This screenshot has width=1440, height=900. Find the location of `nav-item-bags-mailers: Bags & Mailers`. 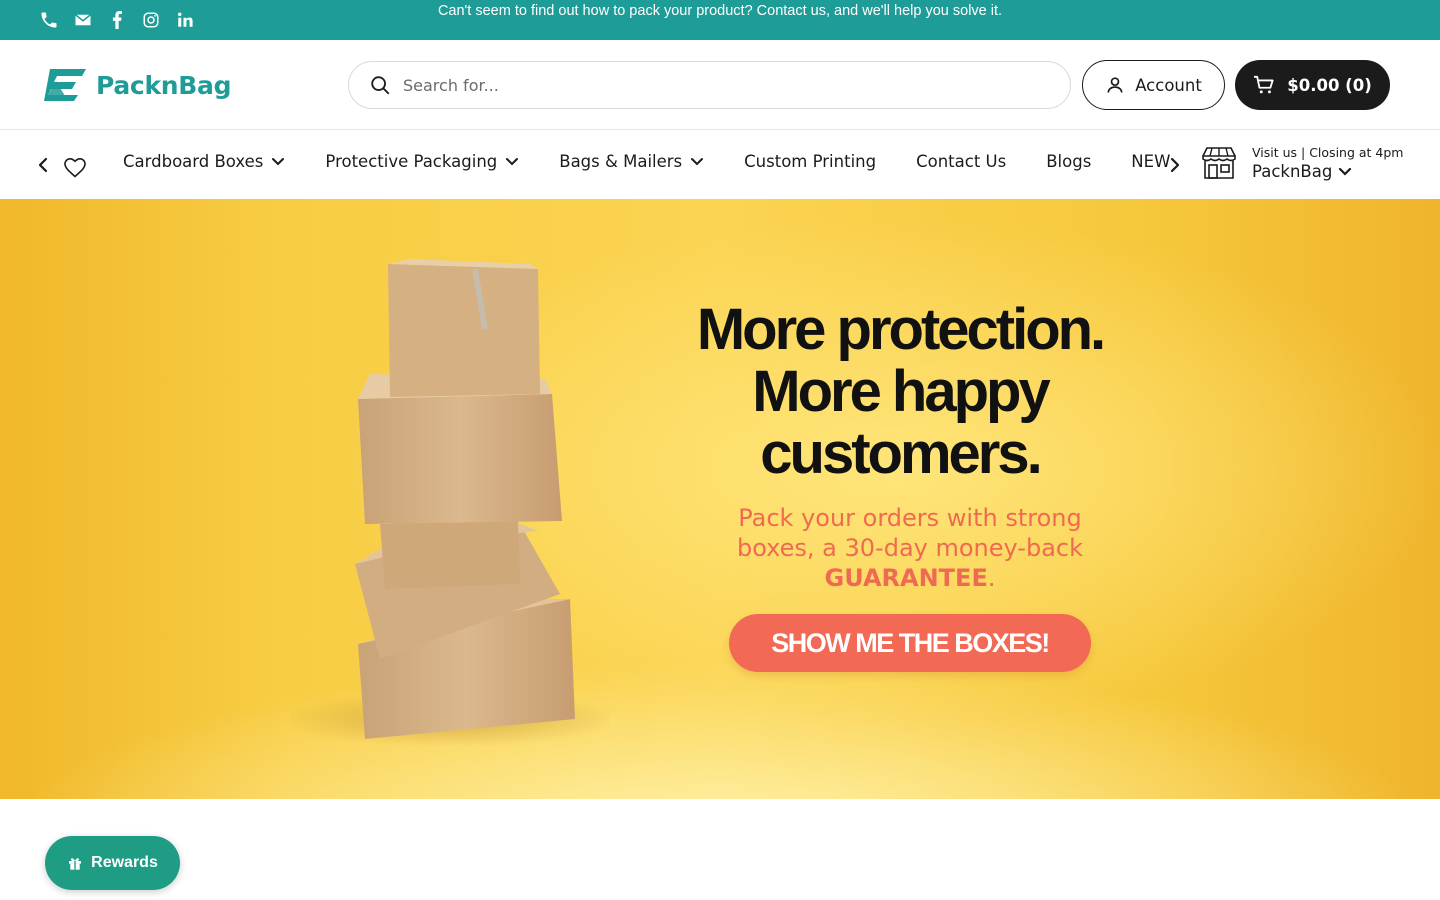

nav-item-bags-mailers: Bags & Mailers is located at coordinates (631, 161).